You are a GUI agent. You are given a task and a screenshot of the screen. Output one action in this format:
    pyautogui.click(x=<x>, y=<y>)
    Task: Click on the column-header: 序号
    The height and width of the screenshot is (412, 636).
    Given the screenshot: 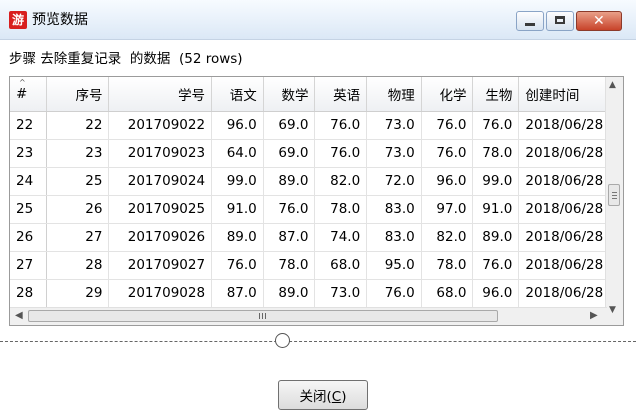 What is the action you would take?
    pyautogui.click(x=78, y=94)
    